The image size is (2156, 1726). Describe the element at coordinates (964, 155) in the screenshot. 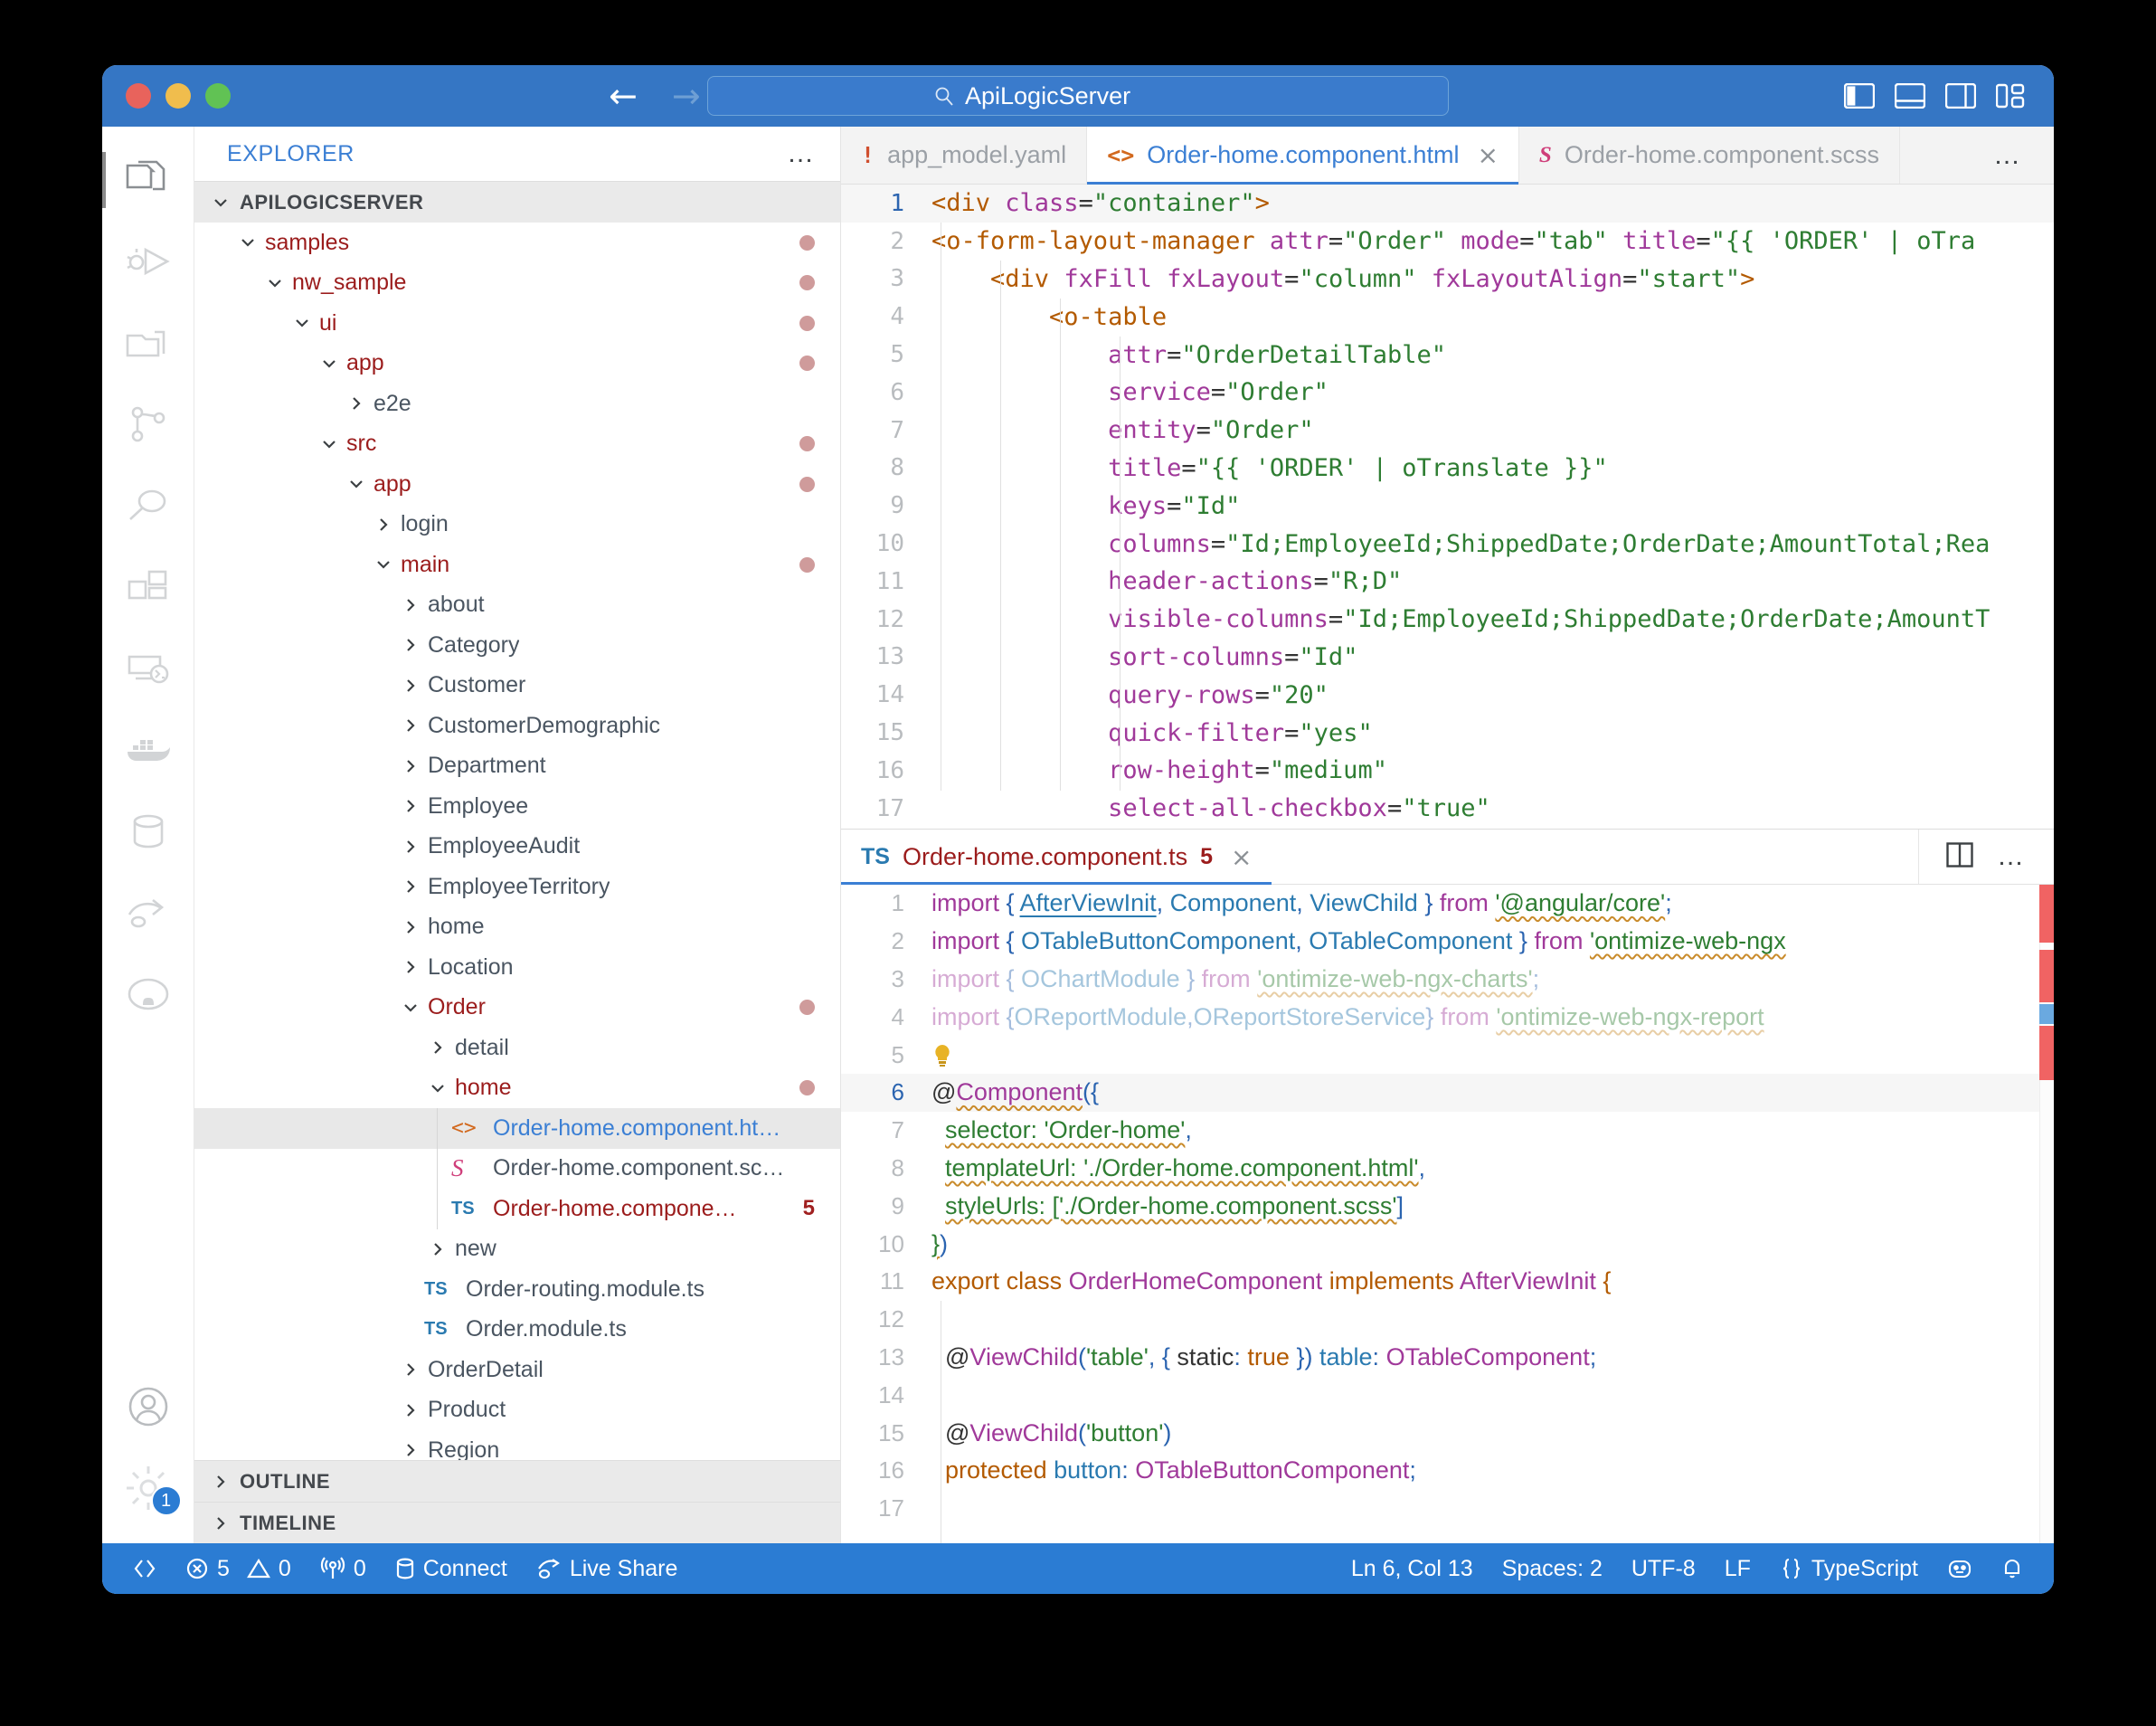

I see `tab-app-model-yaml: ! app_model.yaml` at that location.